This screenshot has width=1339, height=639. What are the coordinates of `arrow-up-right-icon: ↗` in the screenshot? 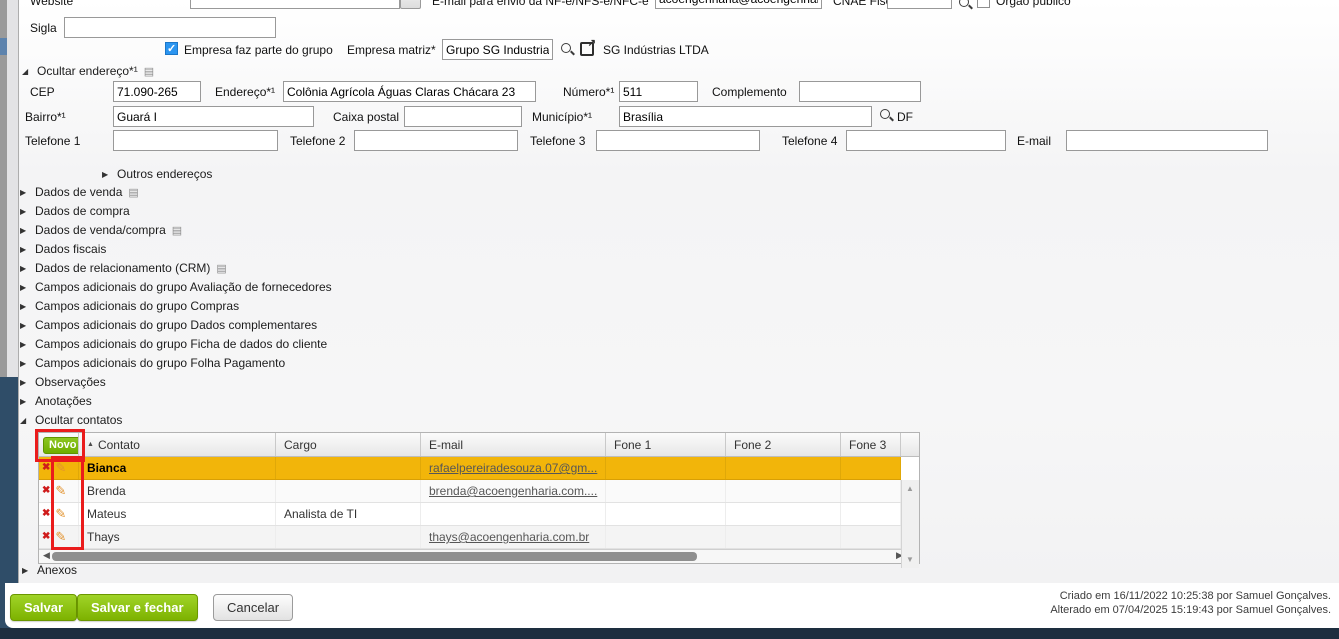 It's located at (591, 43).